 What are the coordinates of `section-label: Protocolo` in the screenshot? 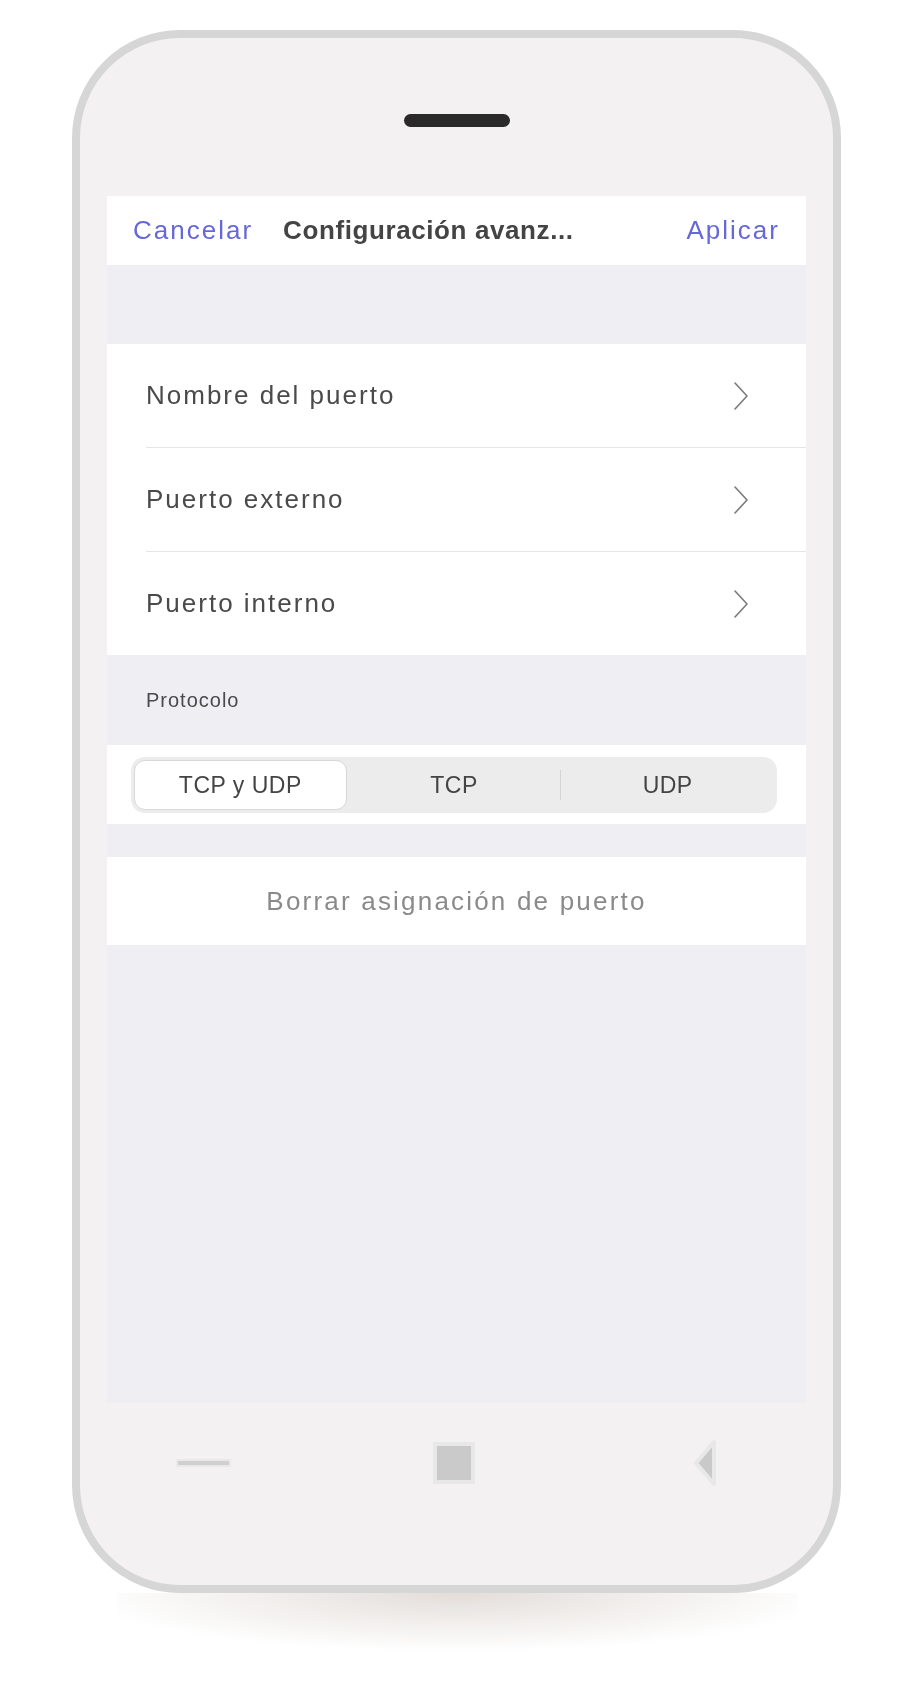 It's located at (193, 700).